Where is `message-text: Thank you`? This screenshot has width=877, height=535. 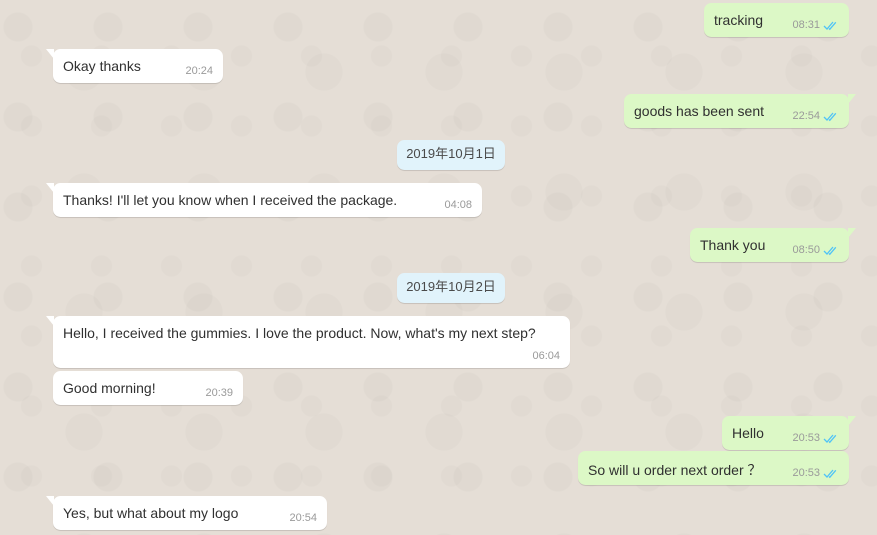 message-text: Thank you is located at coordinates (733, 245).